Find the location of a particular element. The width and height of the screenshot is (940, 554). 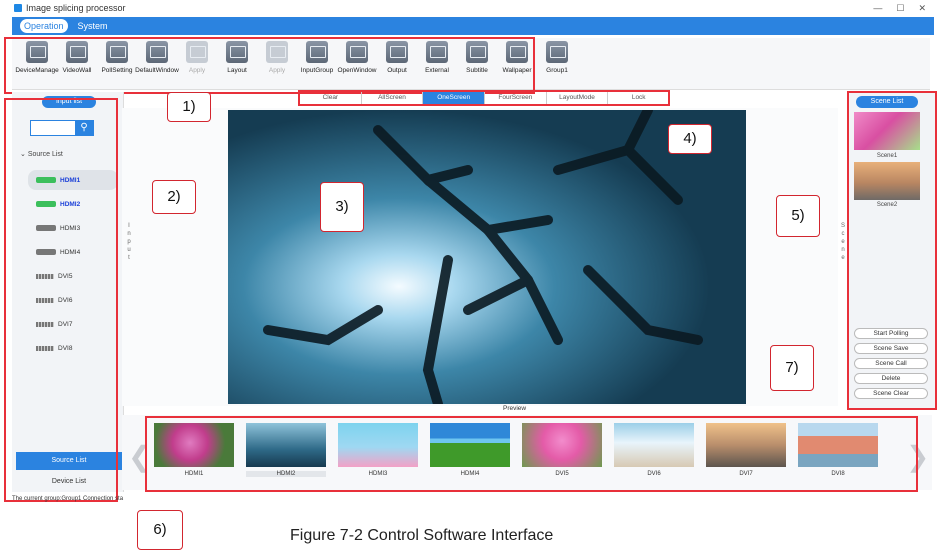

scene1-thumbnail is located at coordinates (887, 131).